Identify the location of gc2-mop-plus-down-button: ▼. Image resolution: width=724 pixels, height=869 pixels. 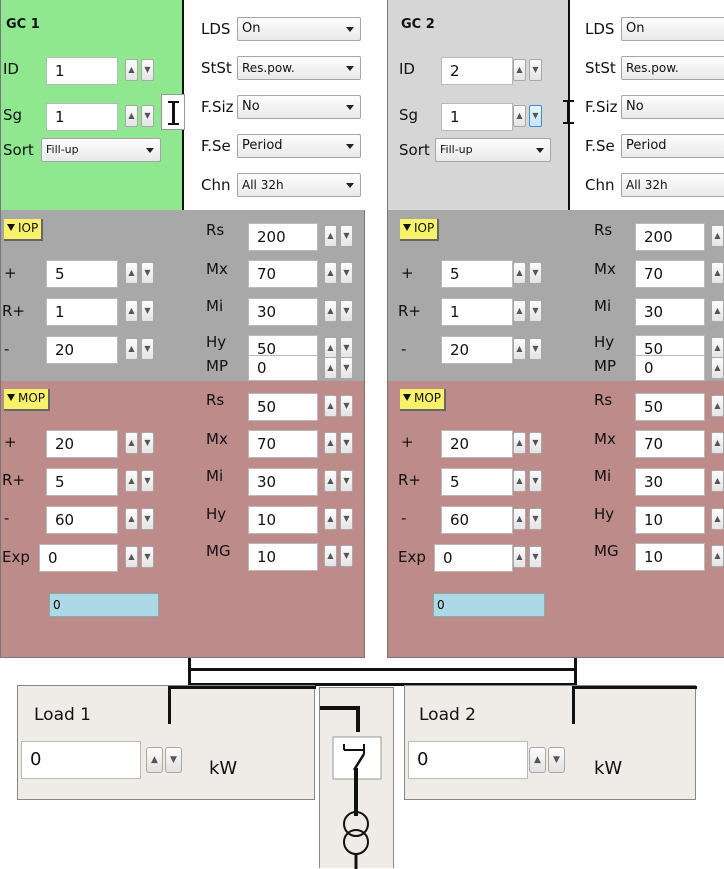
(535, 443).